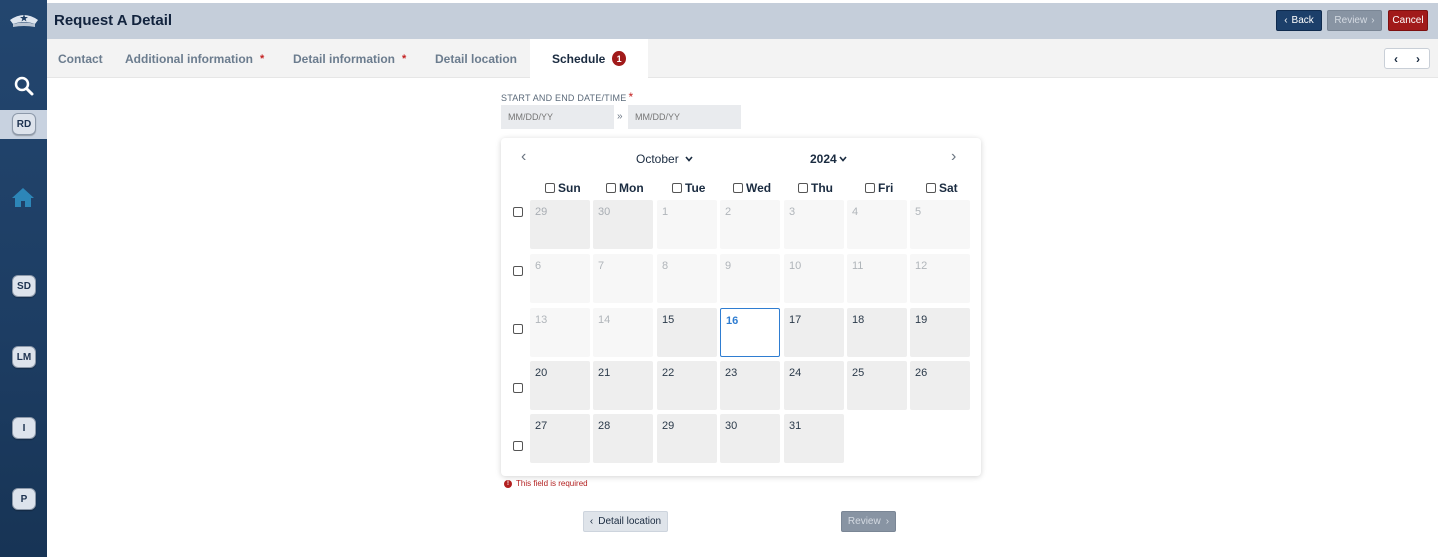 The height and width of the screenshot is (557, 1438). I want to click on calendar-day: 15, so click(687, 332).